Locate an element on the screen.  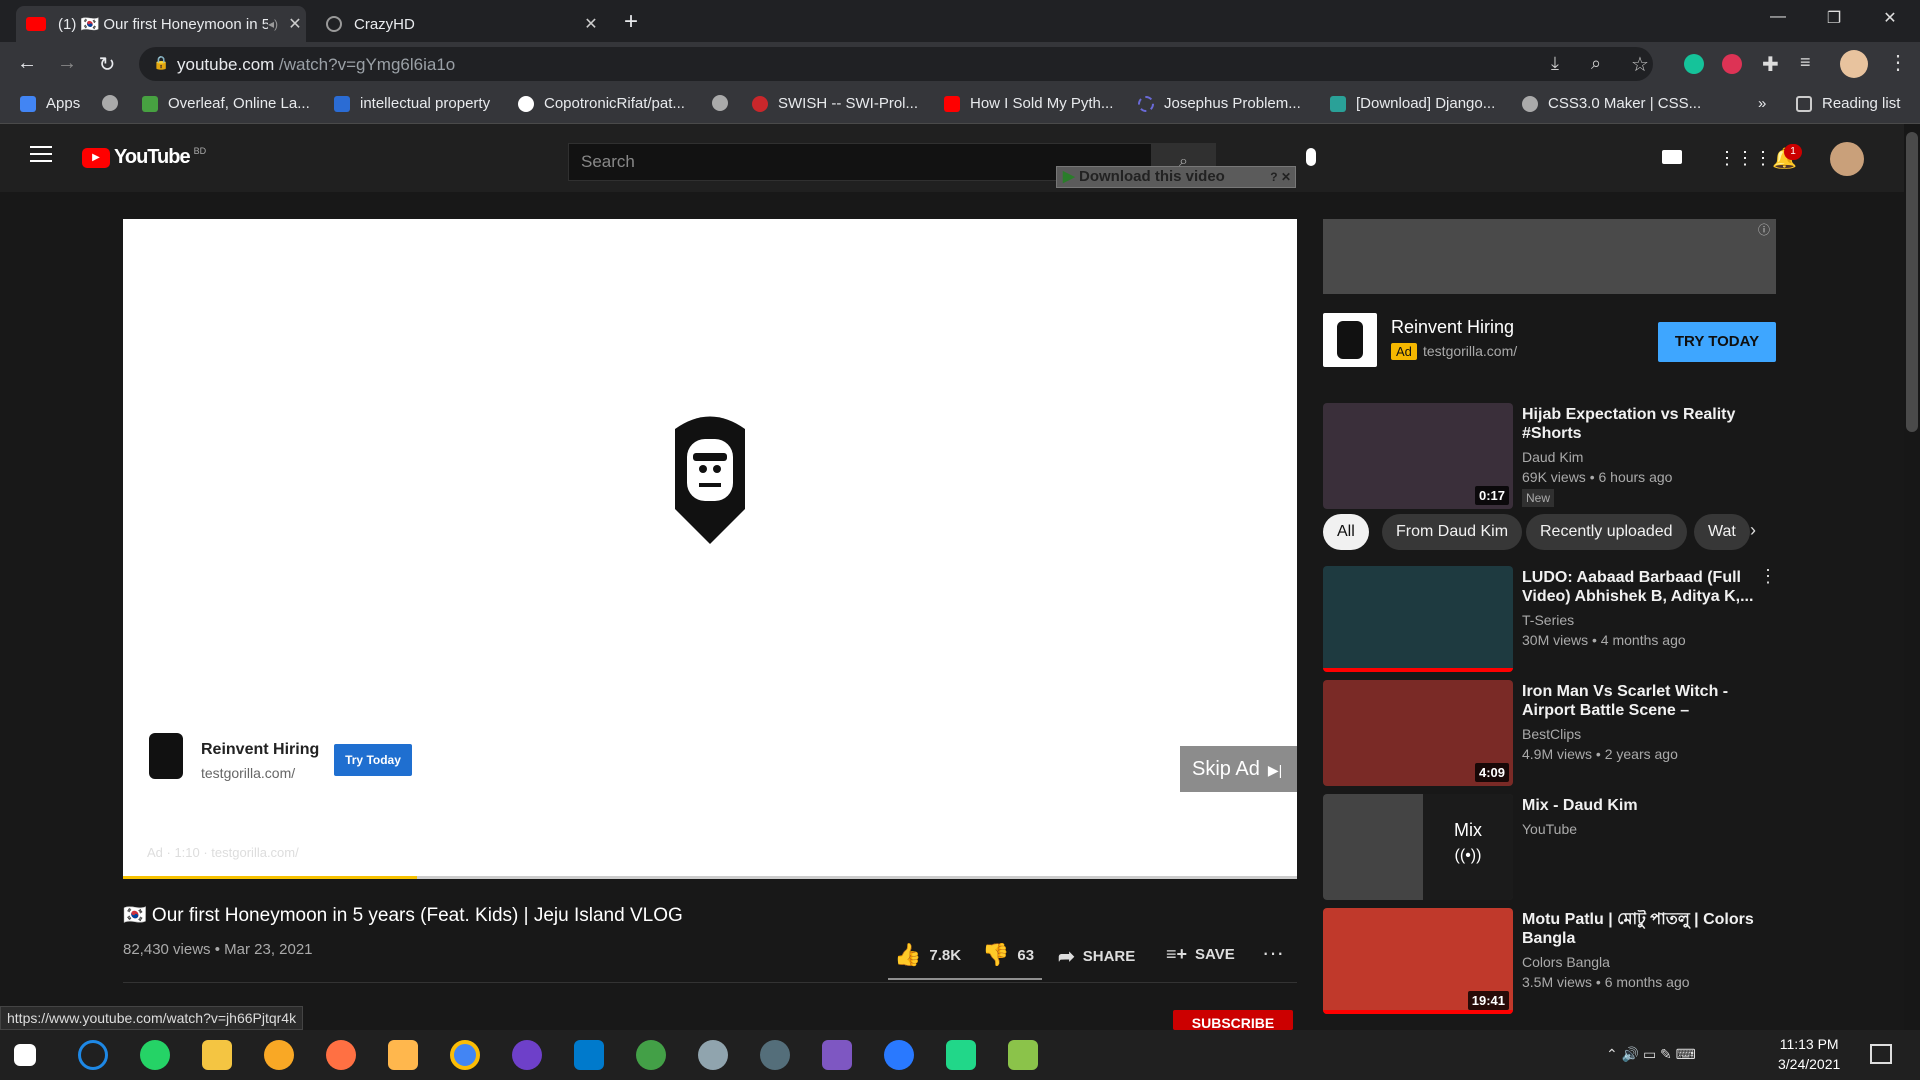
channel-name: YouTube is located at coordinates (1642, 829).